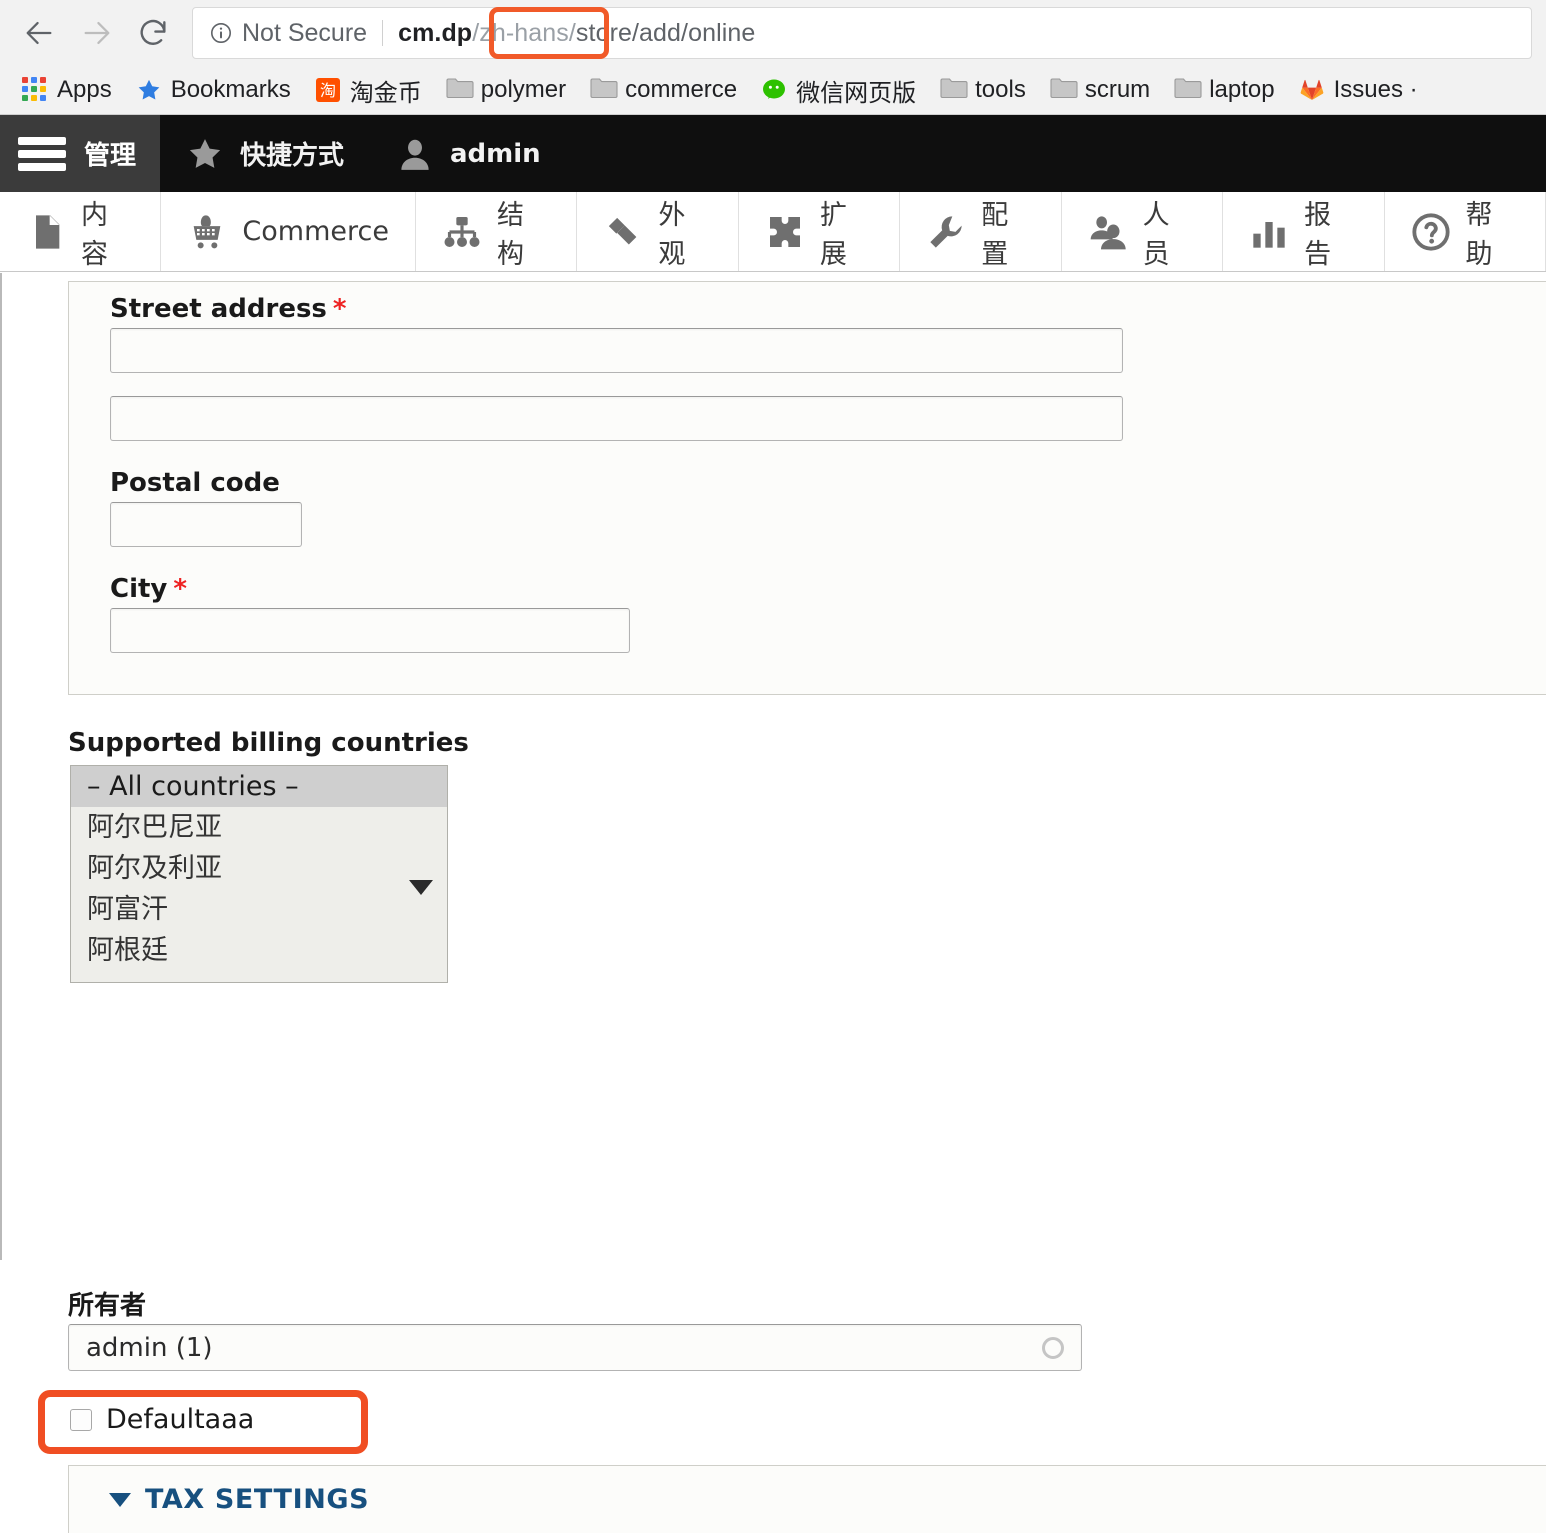 Image resolution: width=1546 pixels, height=1533 pixels. Describe the element at coordinates (807, 1499) in the screenshot. I see `tax-settings-details: TAX SETTINGS` at that location.